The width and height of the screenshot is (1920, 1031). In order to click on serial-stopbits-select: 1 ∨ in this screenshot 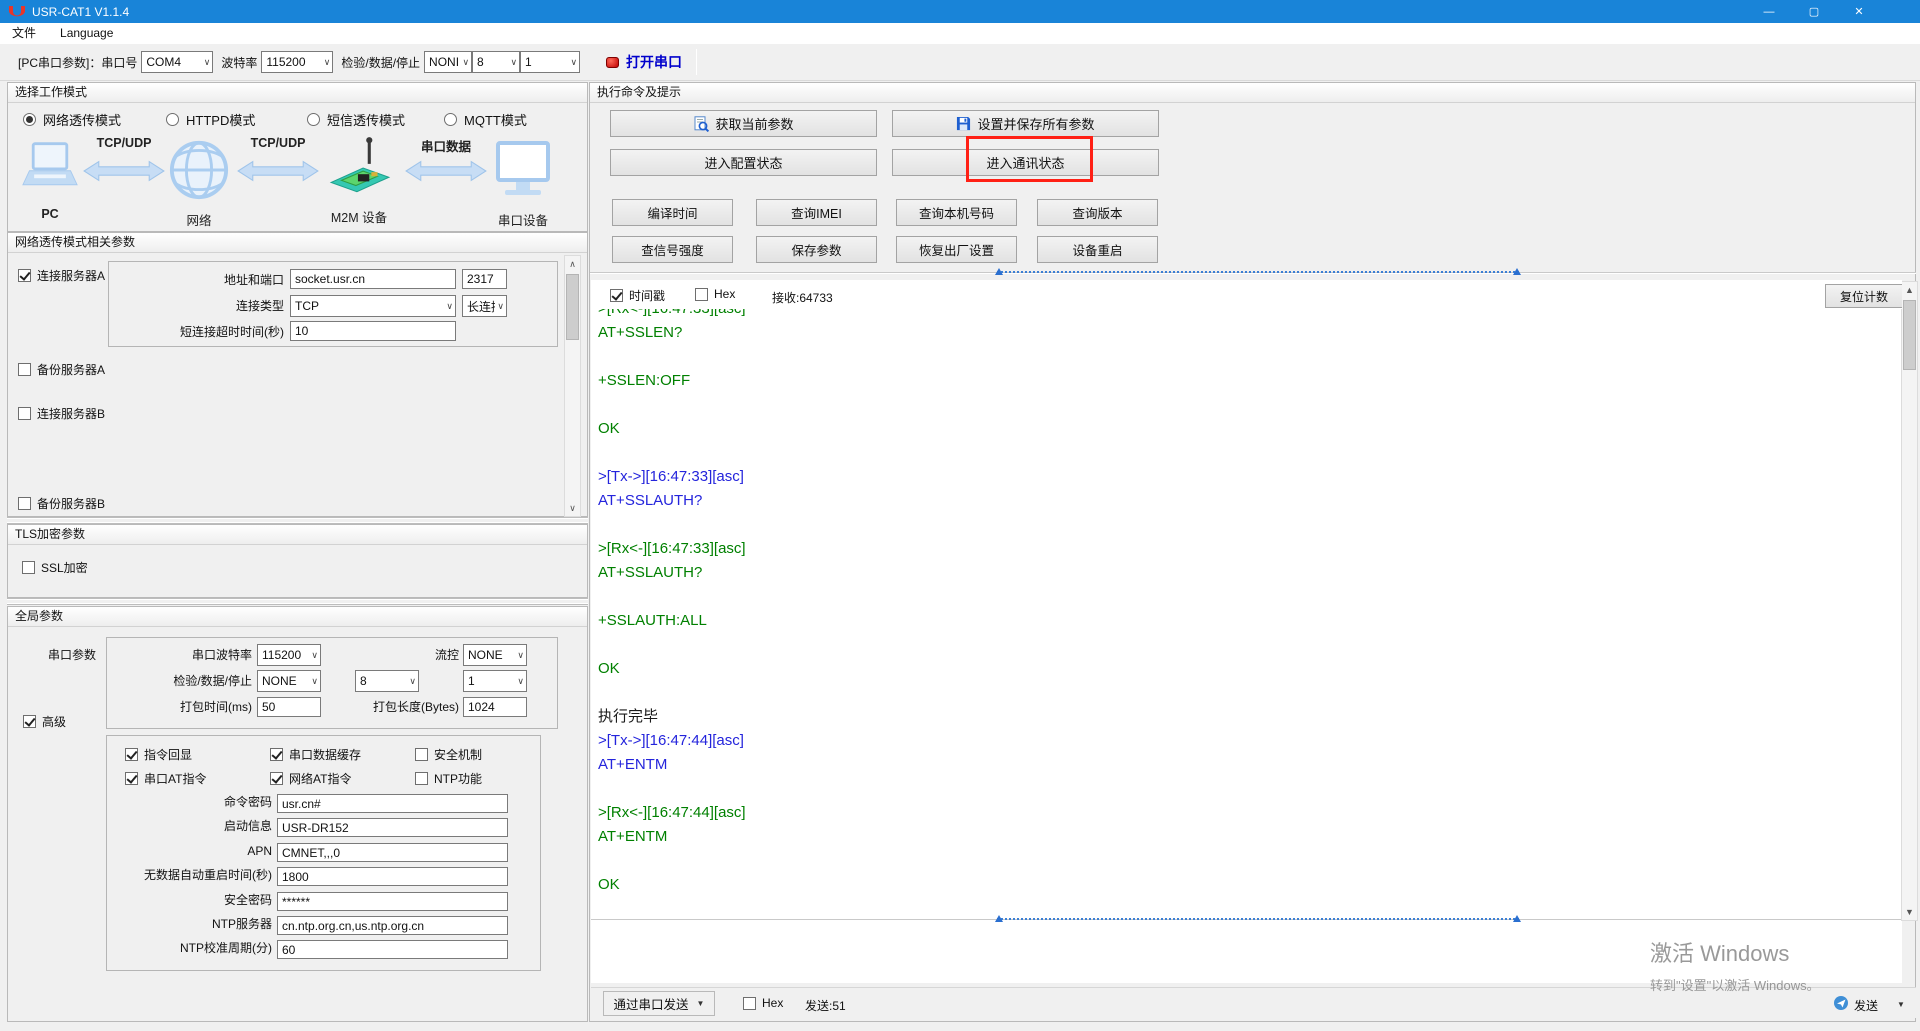, I will do `click(495, 681)`.